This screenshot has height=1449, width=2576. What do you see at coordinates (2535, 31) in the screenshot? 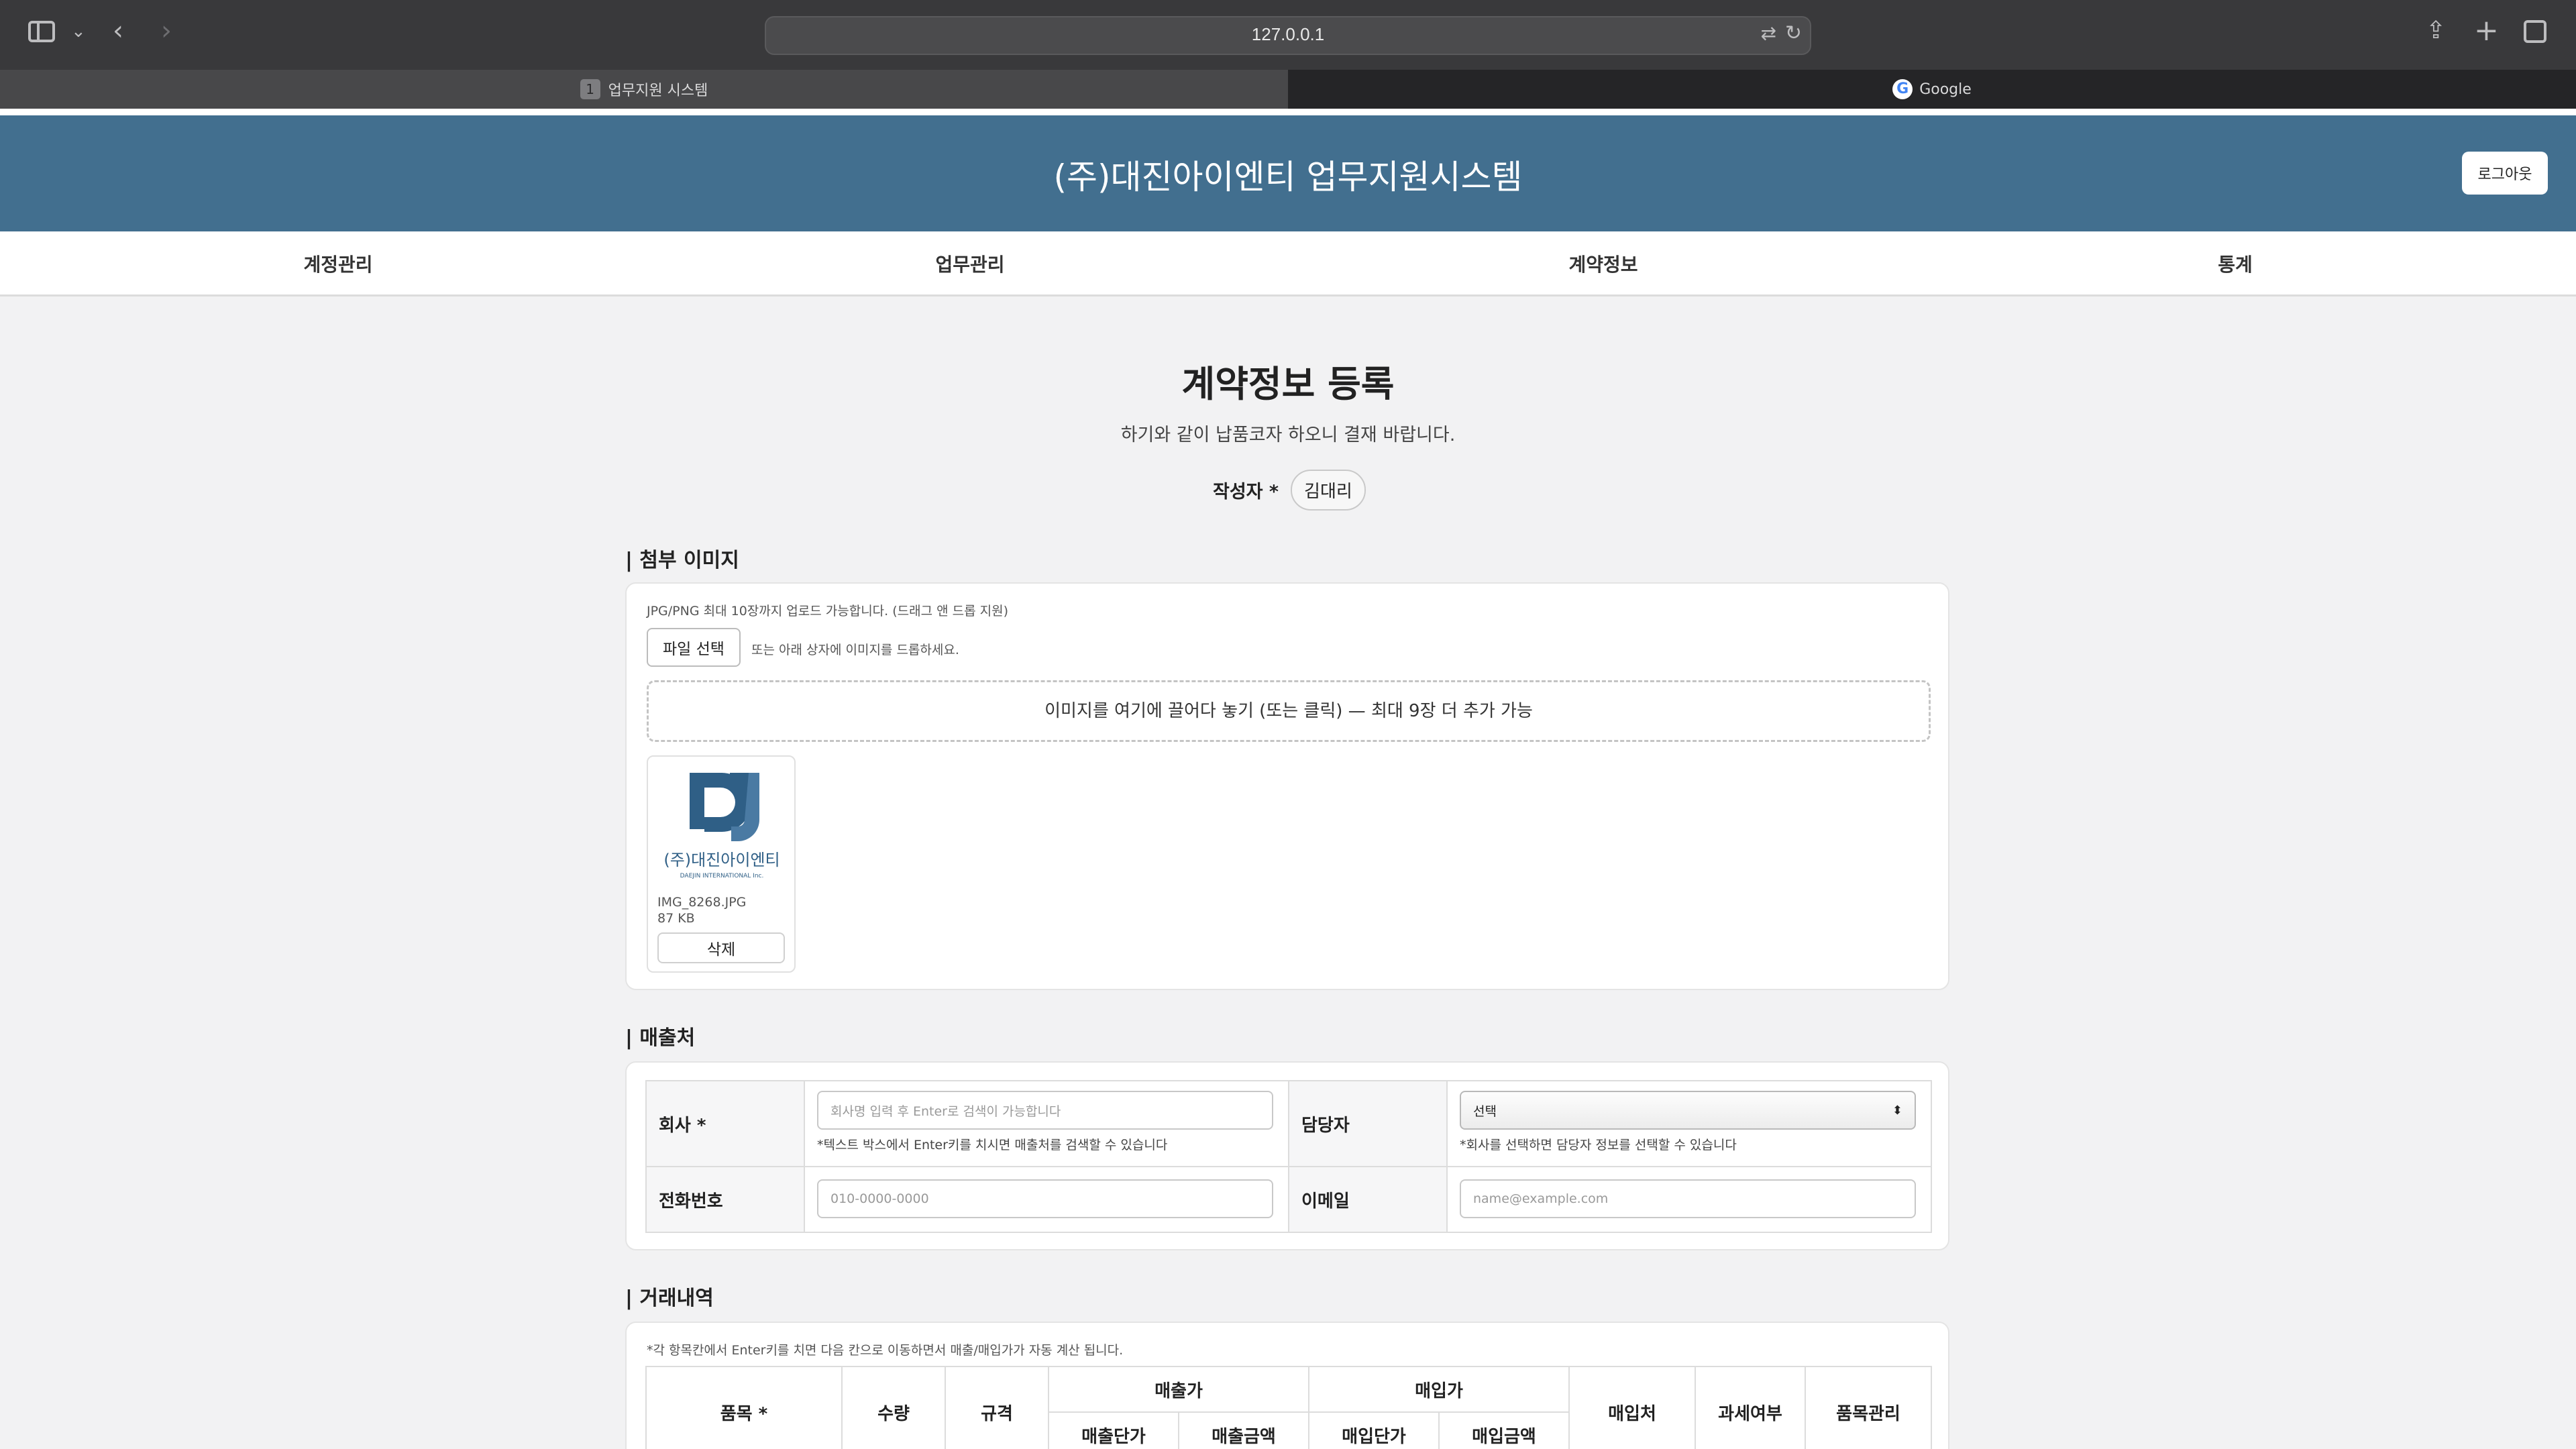
I see `tab-overview-icon` at bounding box center [2535, 31].